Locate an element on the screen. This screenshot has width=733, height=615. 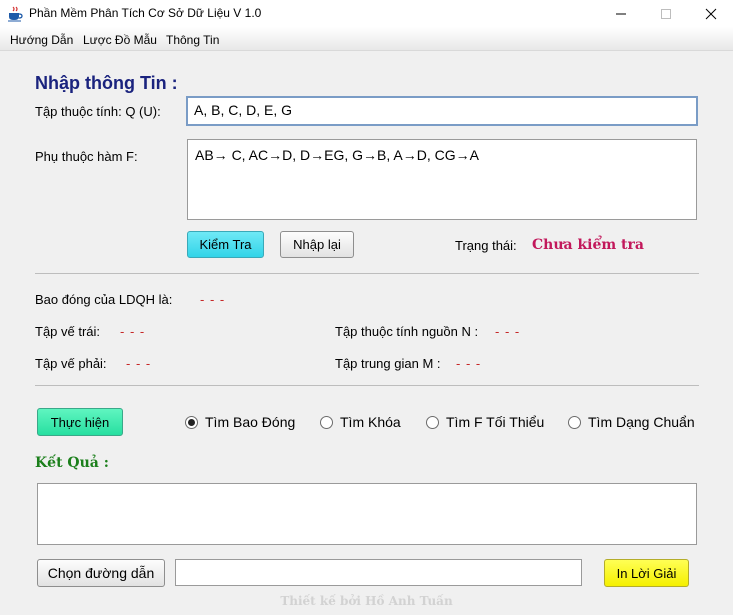
middle-set-value: - - - is located at coordinates (469, 363).